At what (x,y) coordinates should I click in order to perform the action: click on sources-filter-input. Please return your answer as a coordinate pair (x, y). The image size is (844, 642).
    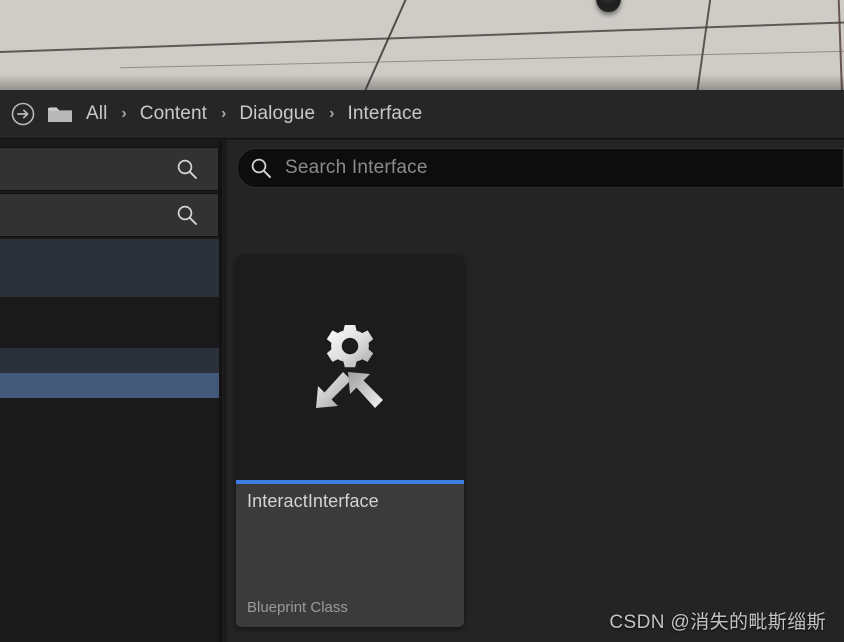
    Looking at the image, I should click on (109, 169).